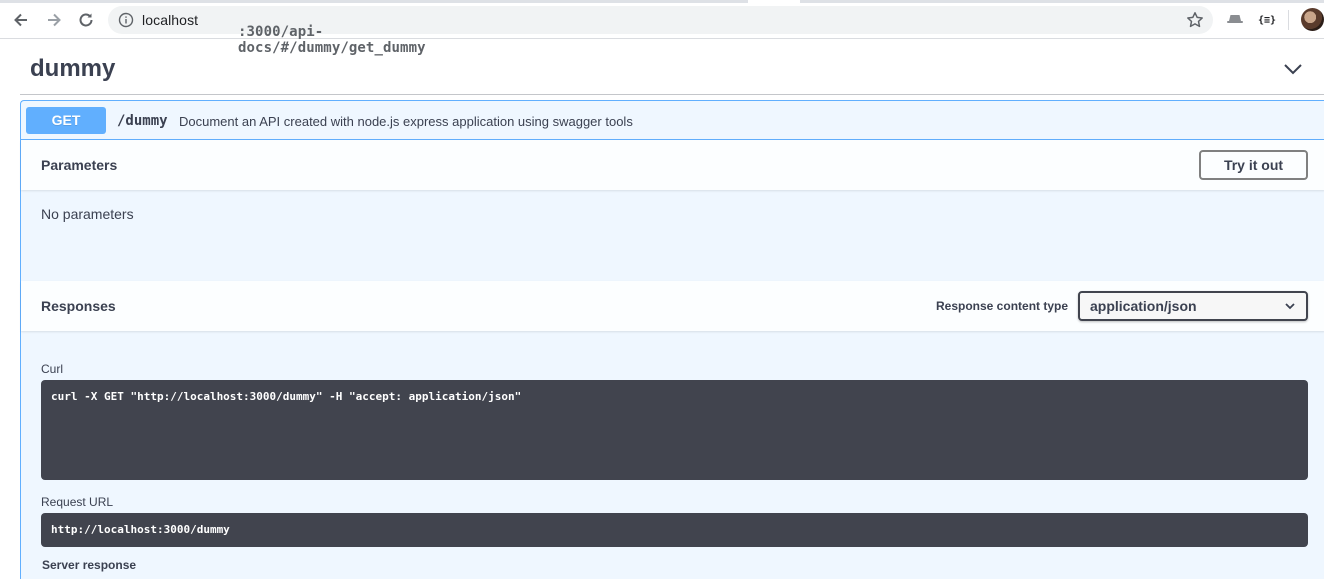 The width and height of the screenshot is (1324, 579). I want to click on parameters-header: Parameters Try it out, so click(672, 165).